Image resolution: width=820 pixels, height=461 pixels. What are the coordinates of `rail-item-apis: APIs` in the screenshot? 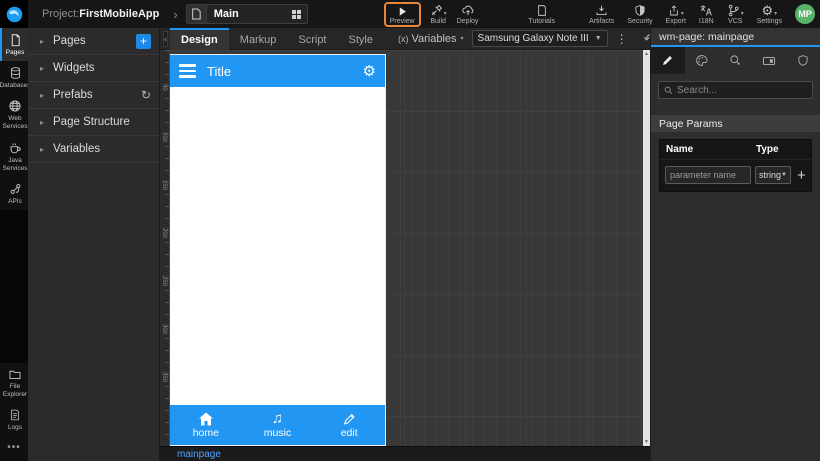 It's located at (14, 193).